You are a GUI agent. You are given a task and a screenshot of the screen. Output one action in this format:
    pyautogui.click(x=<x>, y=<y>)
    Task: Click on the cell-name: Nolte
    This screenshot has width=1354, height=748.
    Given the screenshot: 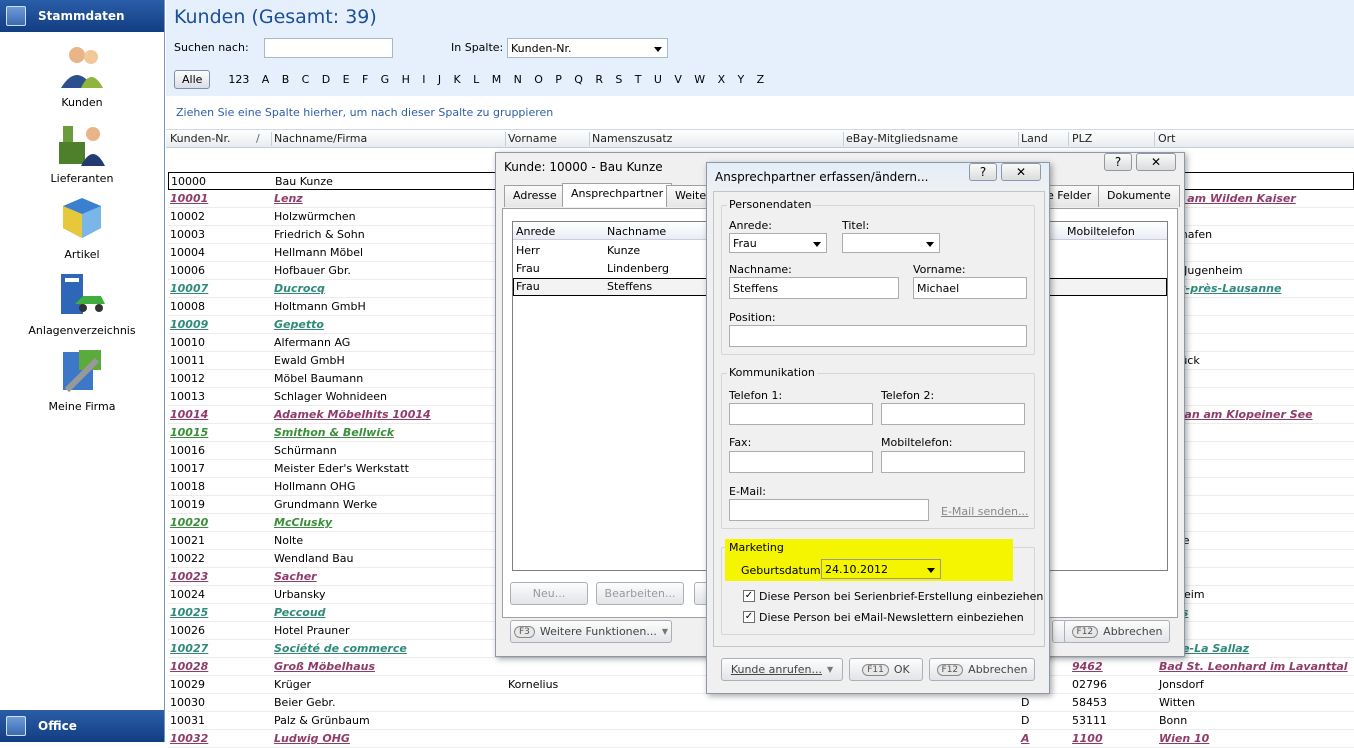 What is the action you would take?
    pyautogui.click(x=289, y=540)
    